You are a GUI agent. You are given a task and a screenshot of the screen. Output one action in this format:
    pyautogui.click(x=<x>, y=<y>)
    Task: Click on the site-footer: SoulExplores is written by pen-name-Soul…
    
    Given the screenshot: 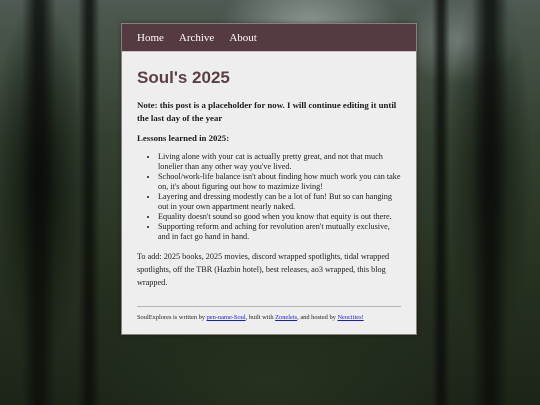 What is the action you would take?
    pyautogui.click(x=269, y=314)
    